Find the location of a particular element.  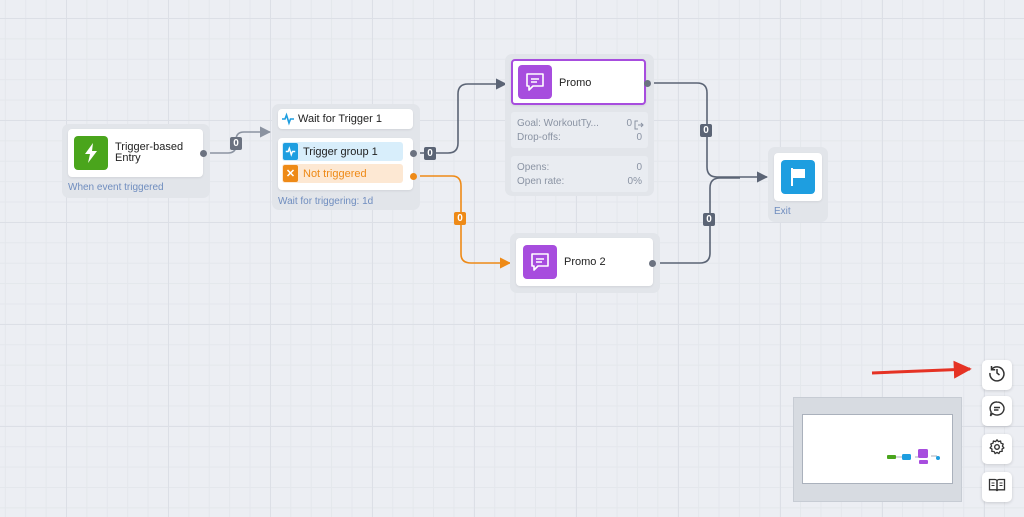

branch-not-triggered: ✕ Not triggered is located at coordinates (342, 173).